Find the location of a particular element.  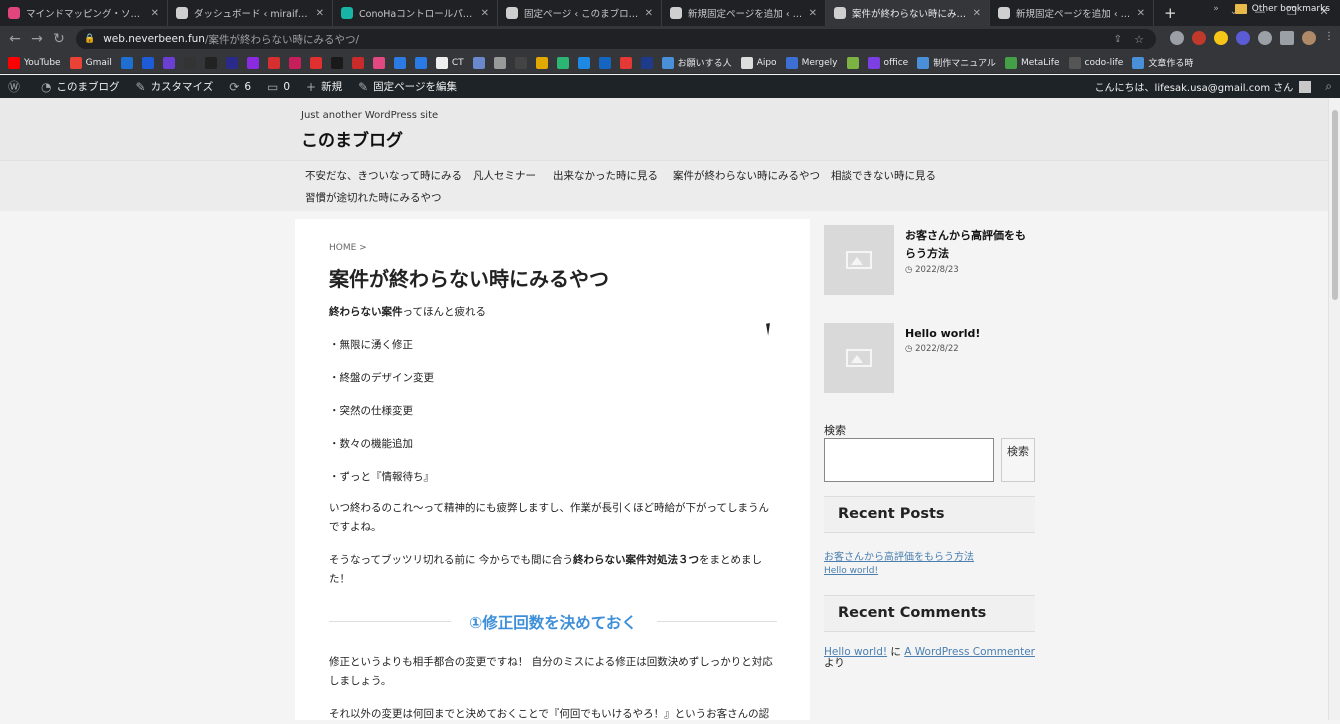

edit-page-link: ✎ 固定ページを編集 is located at coordinates (407, 86).